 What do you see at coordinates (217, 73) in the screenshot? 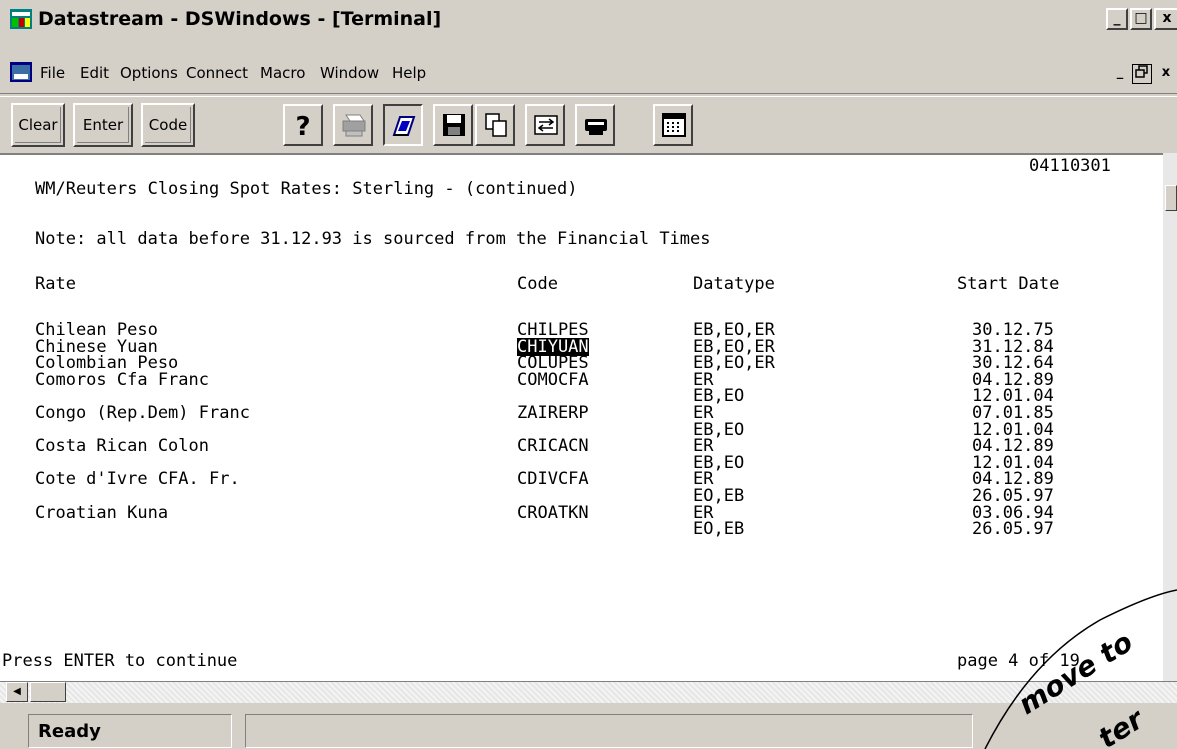
I see `menu-connect: Connect` at bounding box center [217, 73].